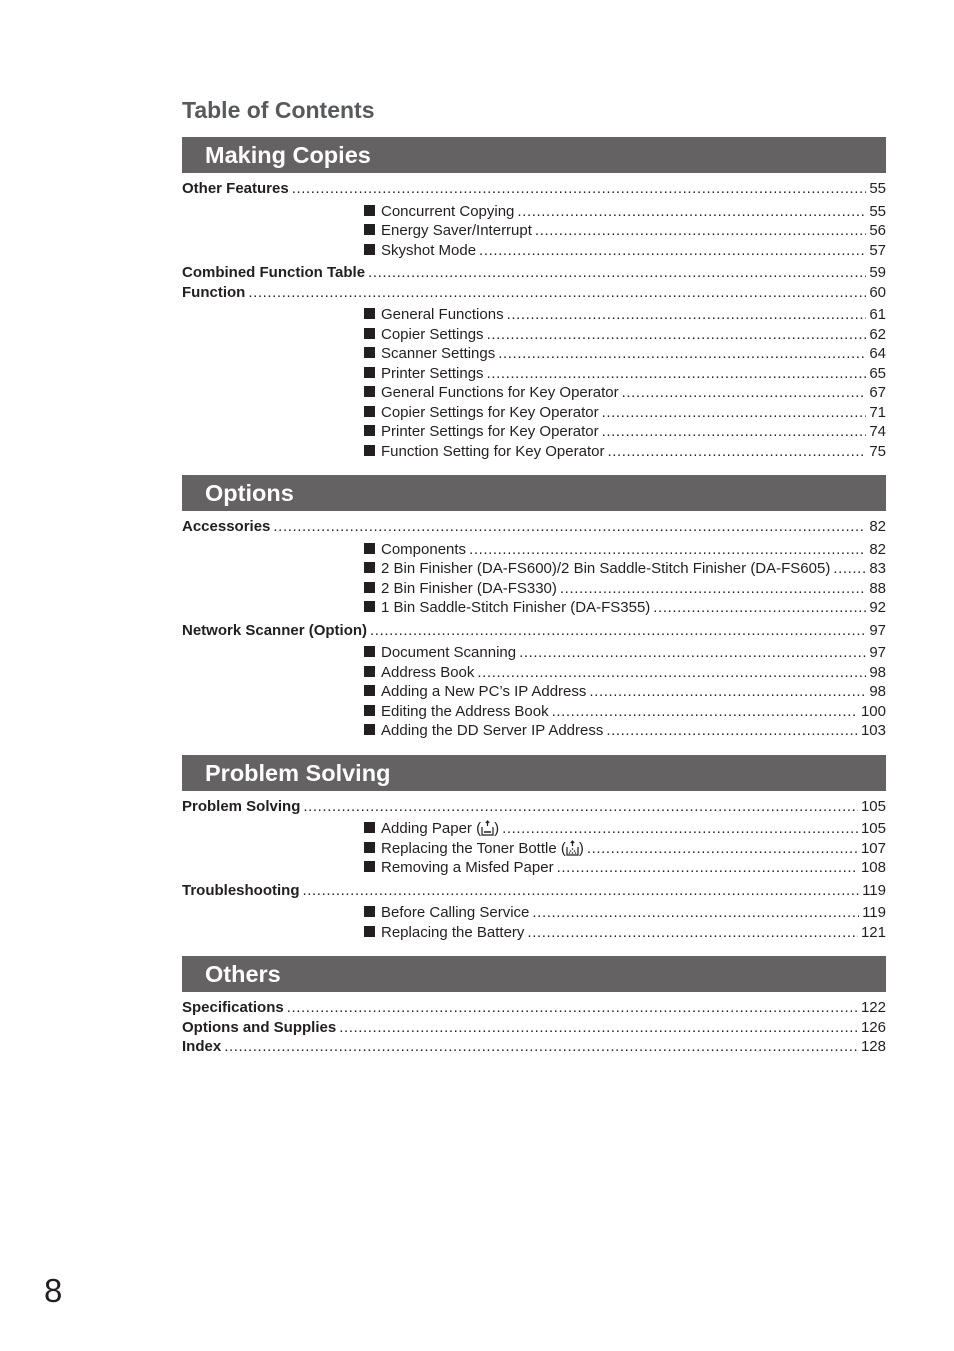 This screenshot has width=954, height=1351. What do you see at coordinates (534, 807) in the screenshot?
I see `toc-entry-problem-solving: Problem Solving 105` at bounding box center [534, 807].